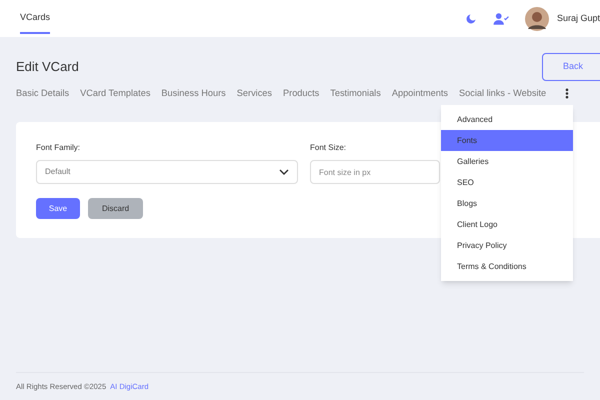 The height and width of the screenshot is (400, 600). I want to click on user-name: Suraj Gupt, so click(578, 19).